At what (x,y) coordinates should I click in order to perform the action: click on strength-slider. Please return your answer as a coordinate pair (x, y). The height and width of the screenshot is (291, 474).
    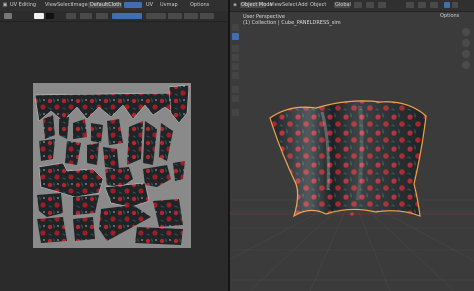
    Looking at the image, I should click on (127, 16).